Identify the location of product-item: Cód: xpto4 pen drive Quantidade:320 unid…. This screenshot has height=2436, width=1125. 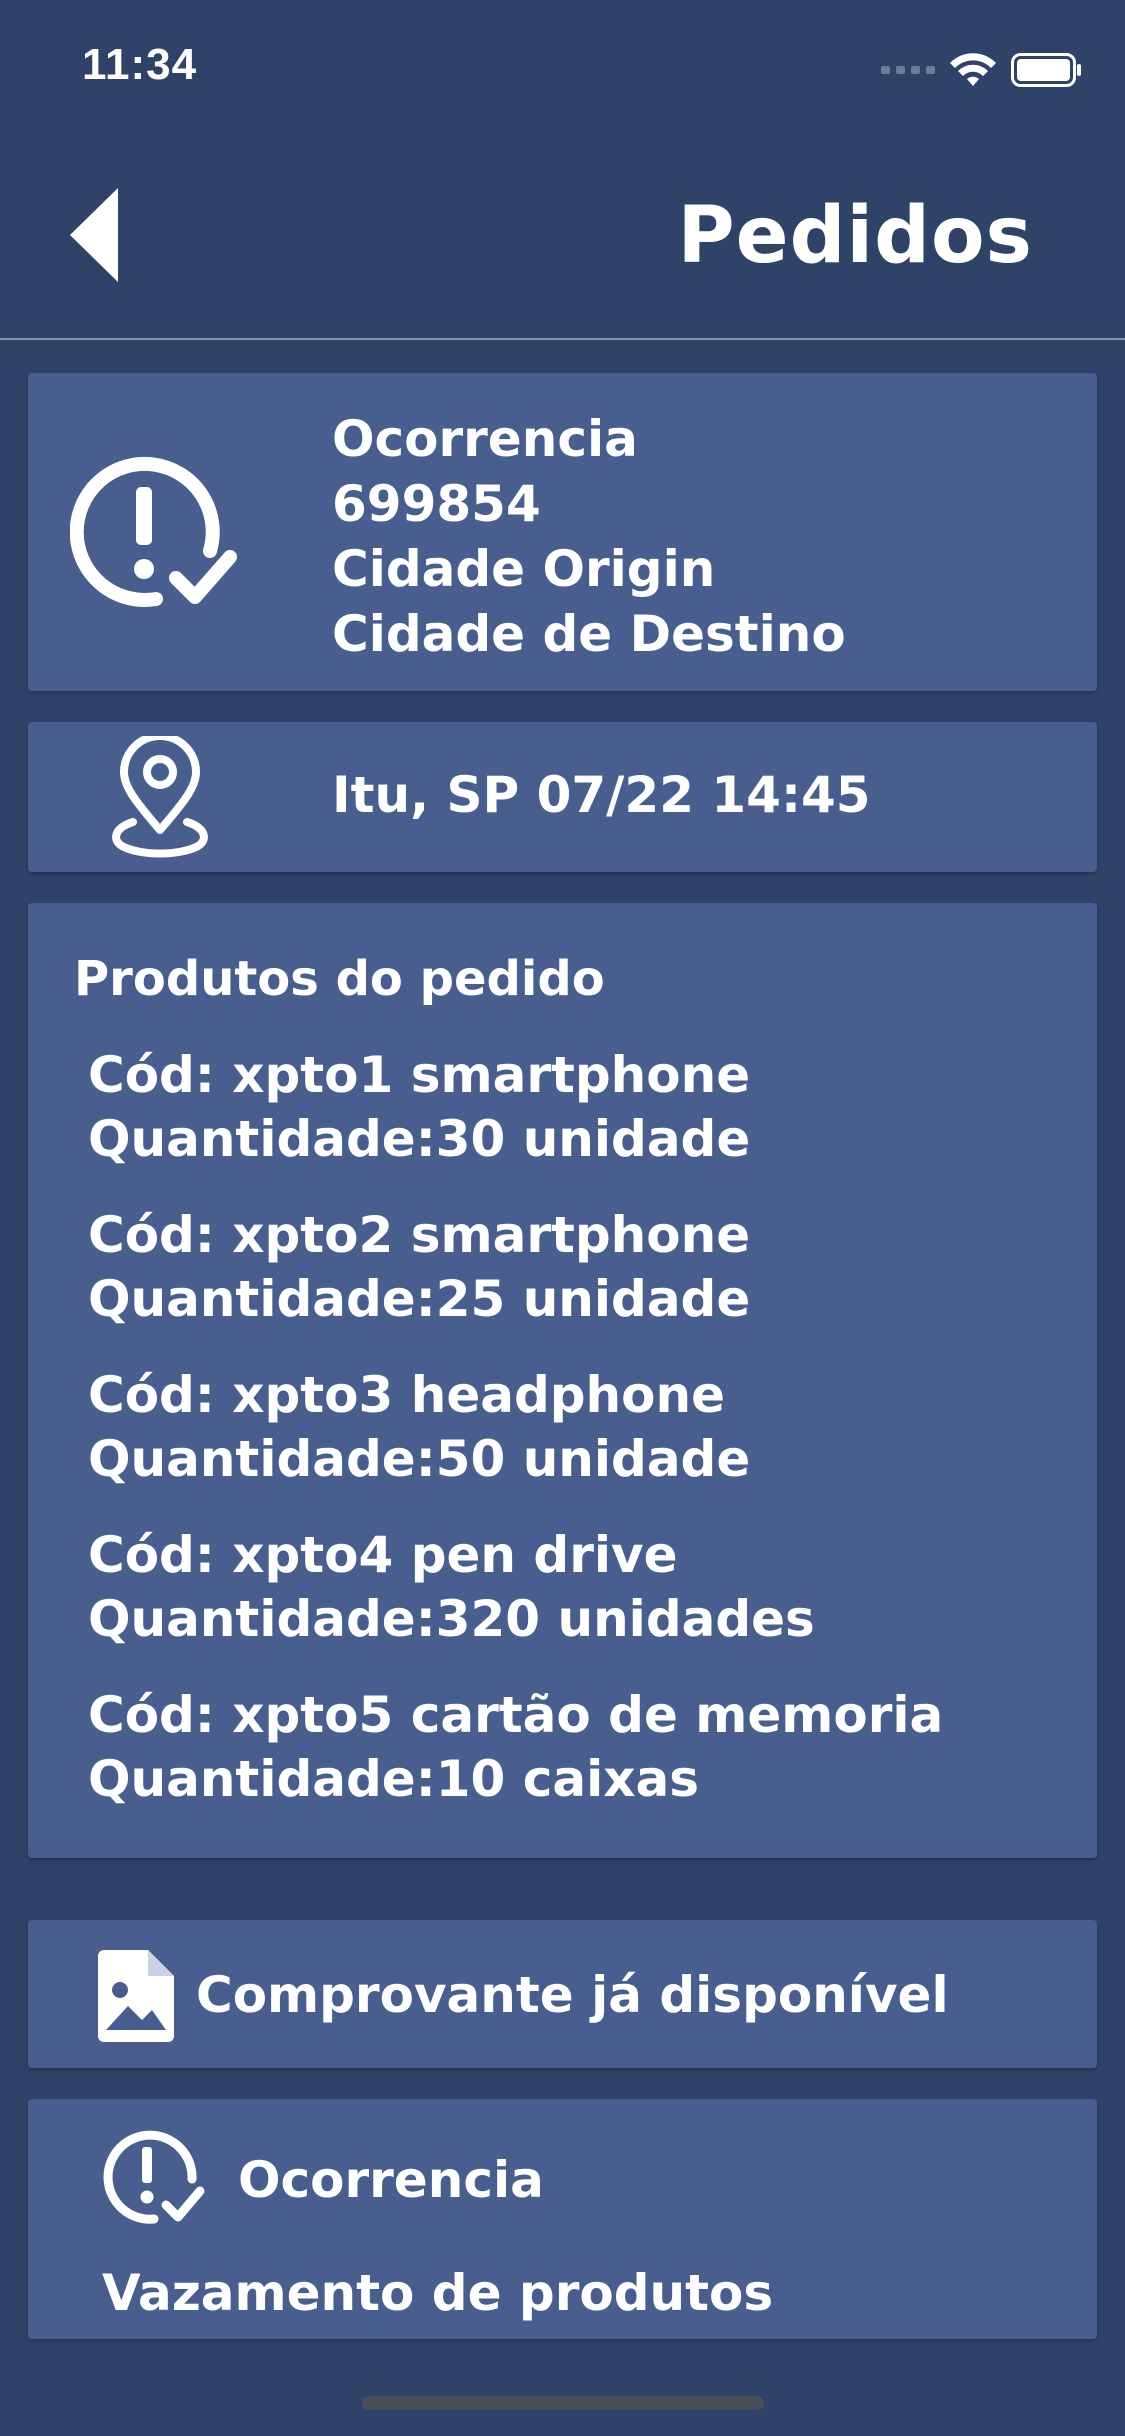
(515, 1587).